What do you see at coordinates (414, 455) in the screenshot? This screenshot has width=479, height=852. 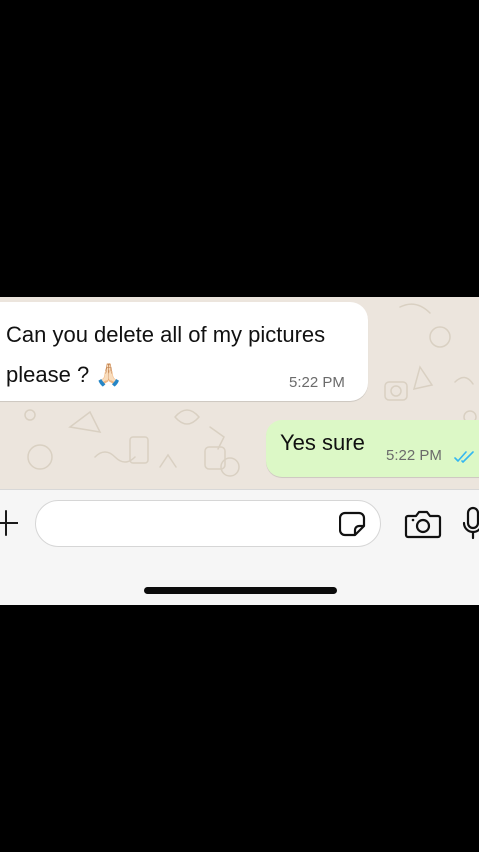 I see `outgoing-message-time: 5:22 PM` at bounding box center [414, 455].